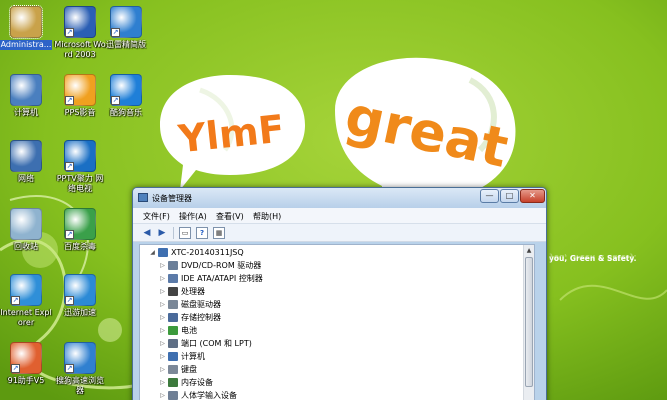 The width and height of the screenshot is (667, 400). I want to click on desktop-icon-label: 网络, so click(26, 178).